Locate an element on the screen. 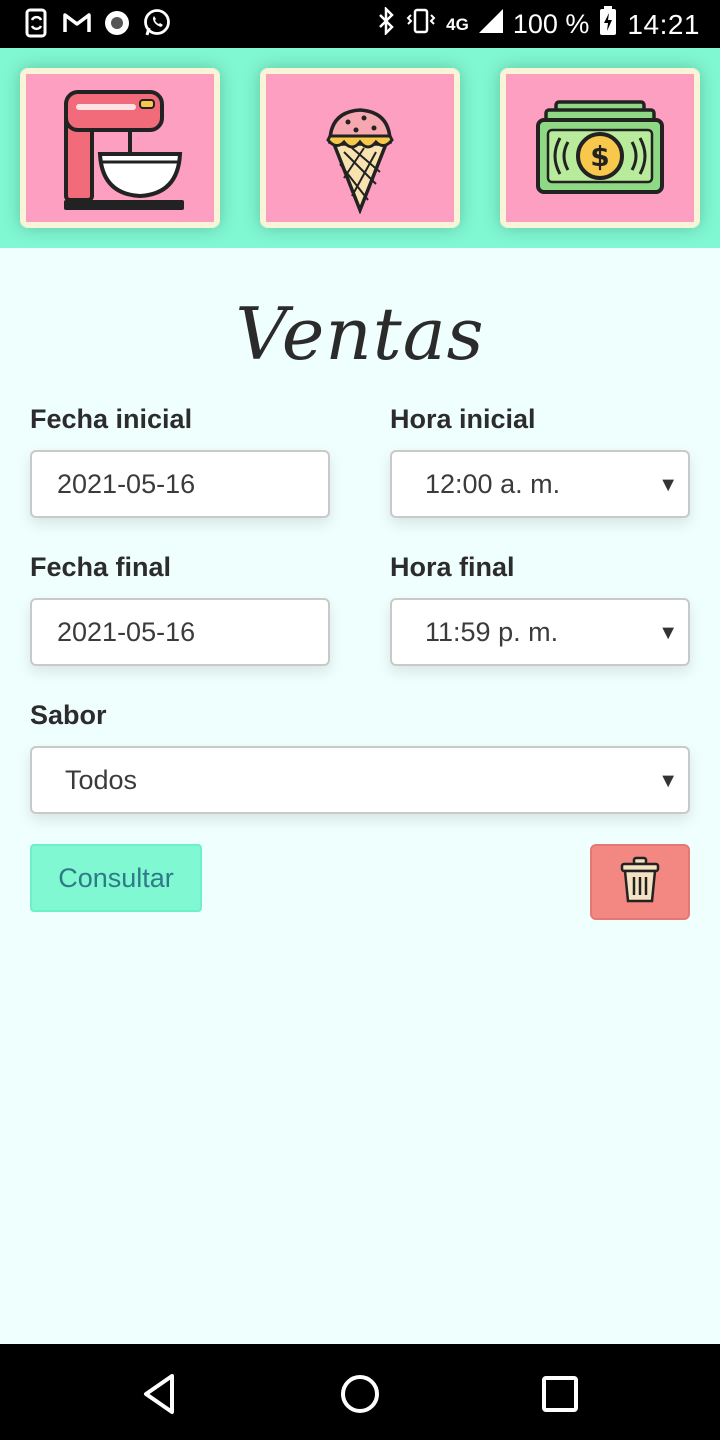  home-icon is located at coordinates (360, 1394).